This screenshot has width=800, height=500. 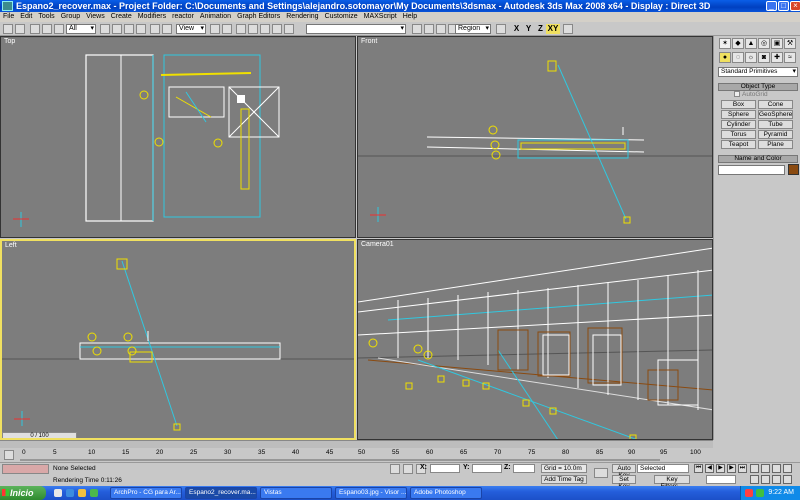 What do you see at coordinates (764, 57) in the screenshot?
I see `cameras-icon: ◙` at bounding box center [764, 57].